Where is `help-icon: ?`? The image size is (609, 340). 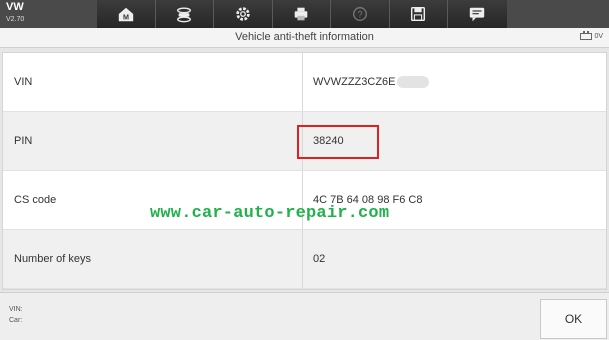
help-icon: ? is located at coordinates (359, 14).